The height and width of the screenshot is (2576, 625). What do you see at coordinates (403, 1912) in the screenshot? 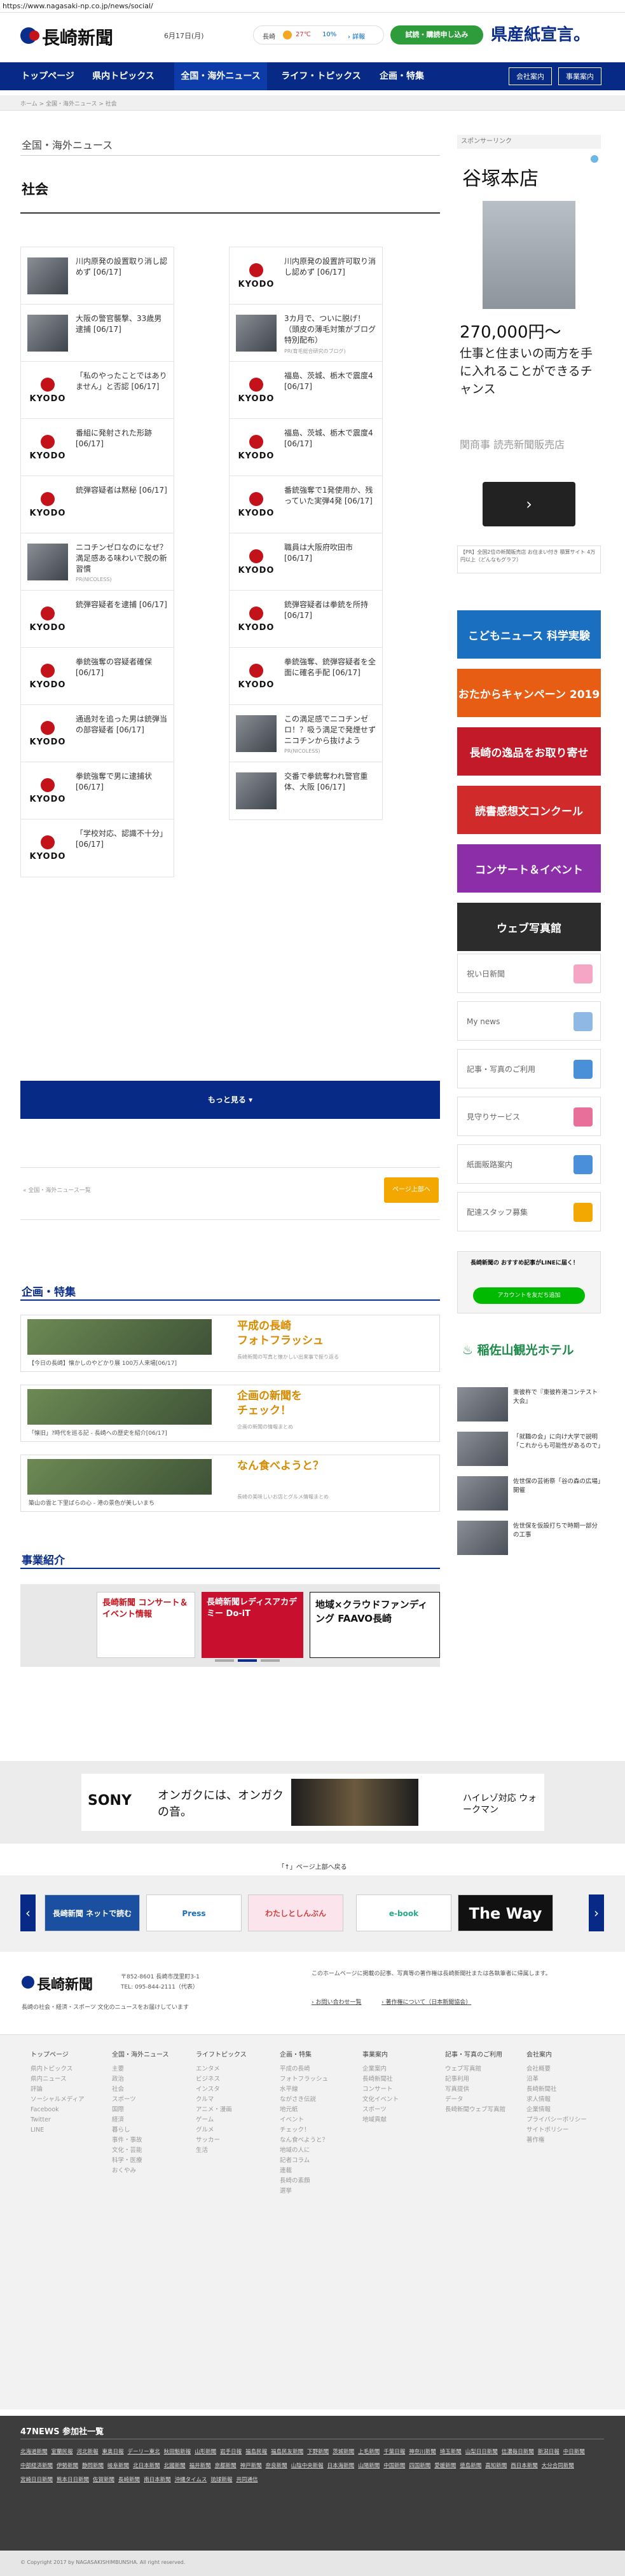
I see `bottom-banner-item: e-book` at bounding box center [403, 1912].